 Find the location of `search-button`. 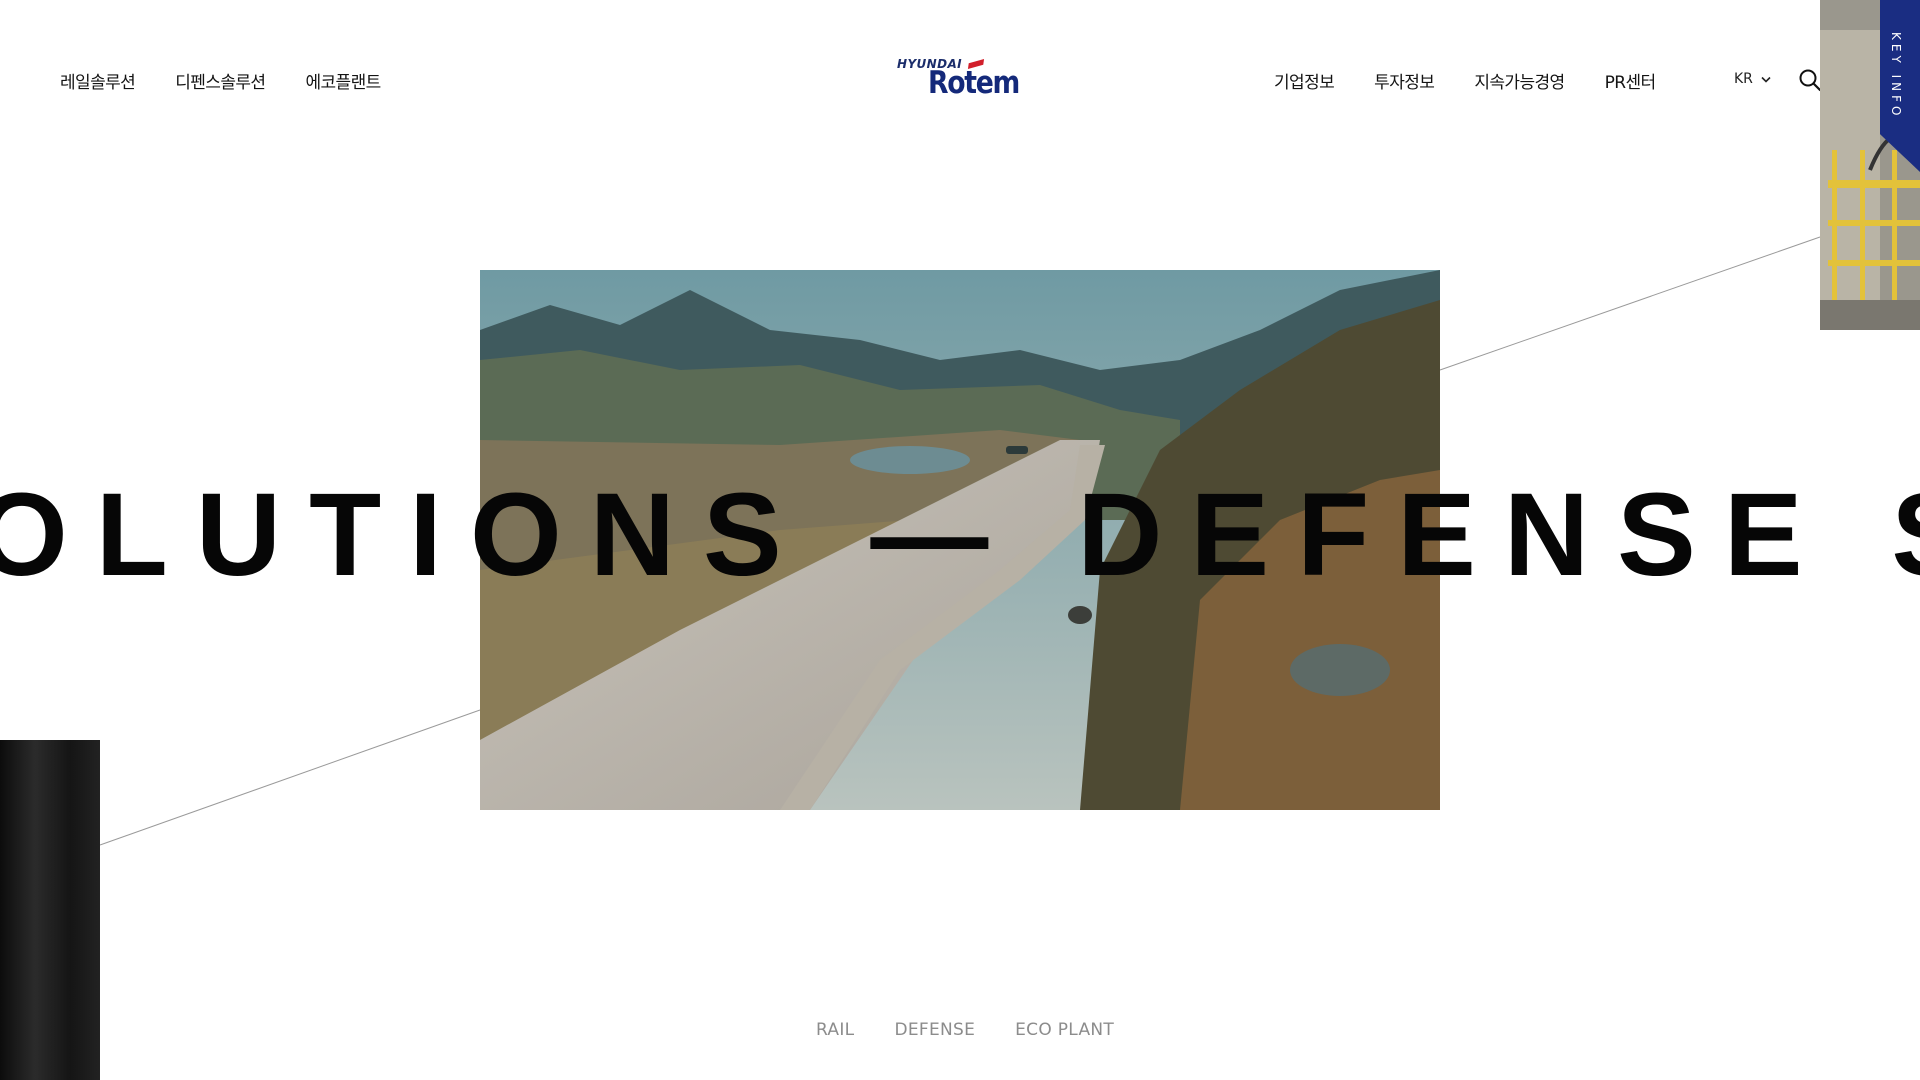

search-button is located at coordinates (1810, 80).